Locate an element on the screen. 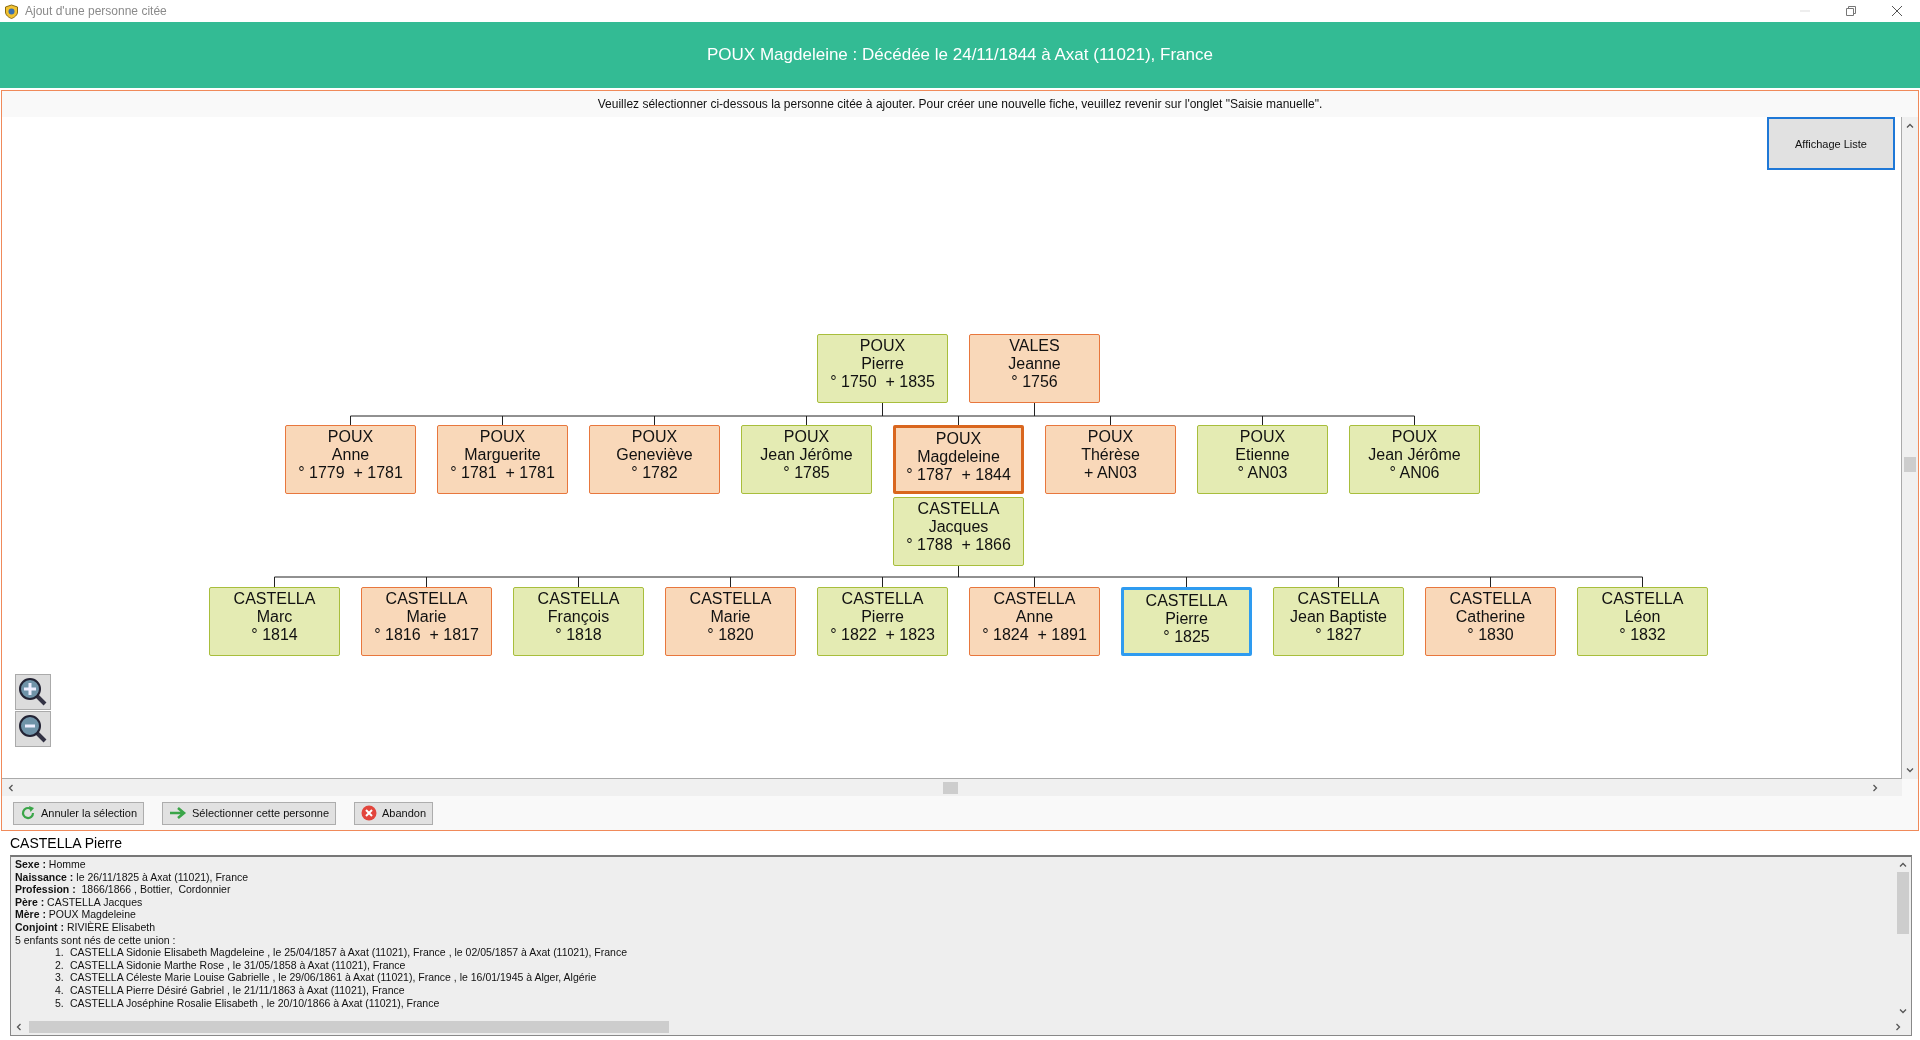 Image resolution: width=1920 pixels, height=1040 pixels. person-card: CASTELLA Marie ° 1816 + 1817 is located at coordinates (426, 621).